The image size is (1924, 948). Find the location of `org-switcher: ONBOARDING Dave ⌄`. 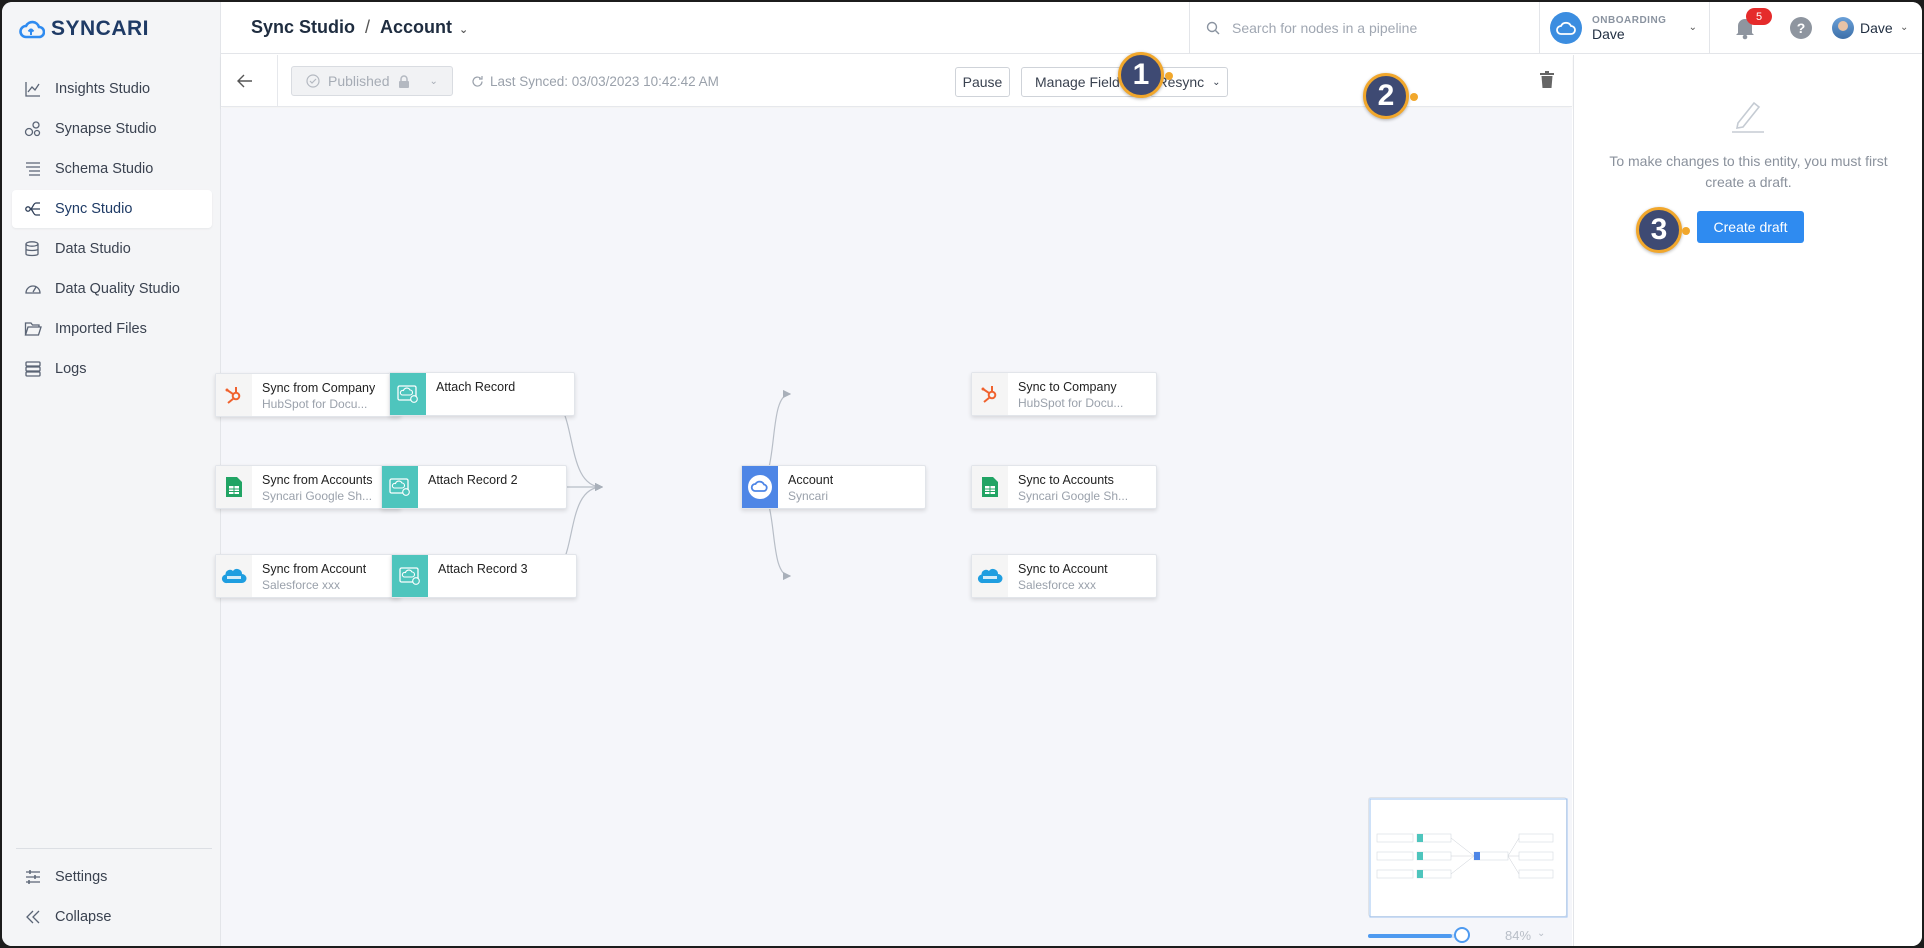

org-switcher: ONBOARDING Dave ⌄ is located at coordinates (1624, 28).